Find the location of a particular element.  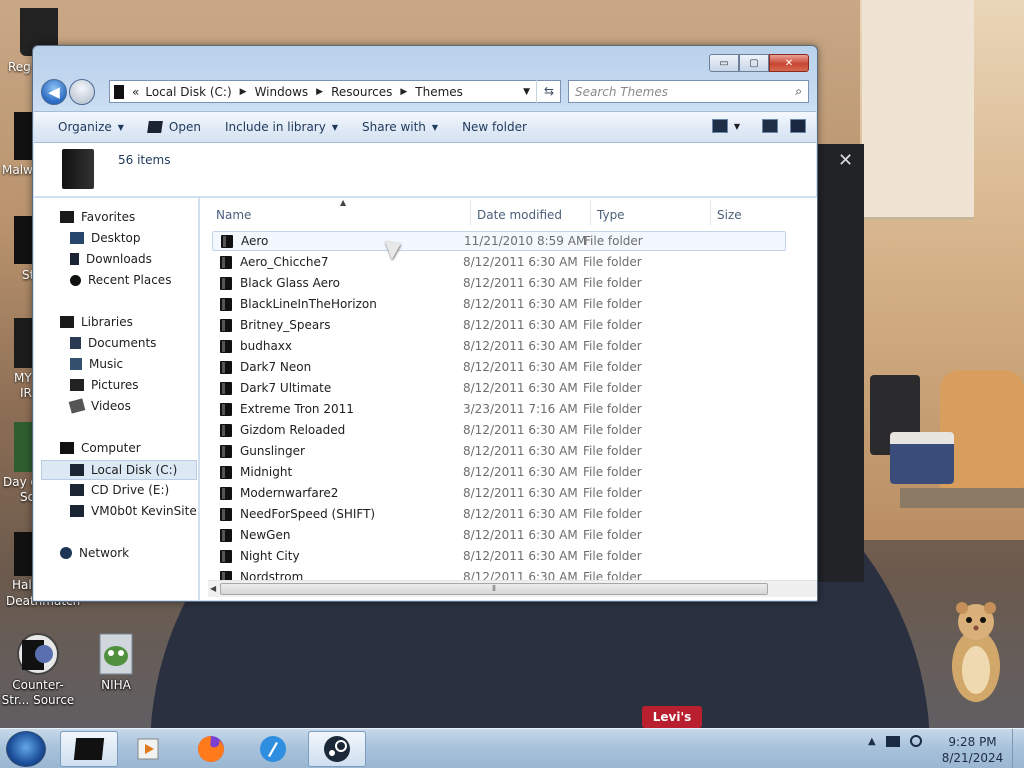

desktop-icon-label: Malw is located at coordinates (17, 170).